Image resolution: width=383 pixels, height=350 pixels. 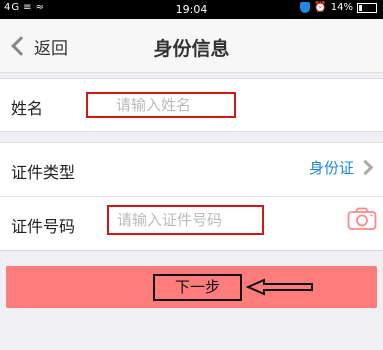 What do you see at coordinates (191, 49) in the screenshot?
I see `page-title: 身份信息` at bounding box center [191, 49].